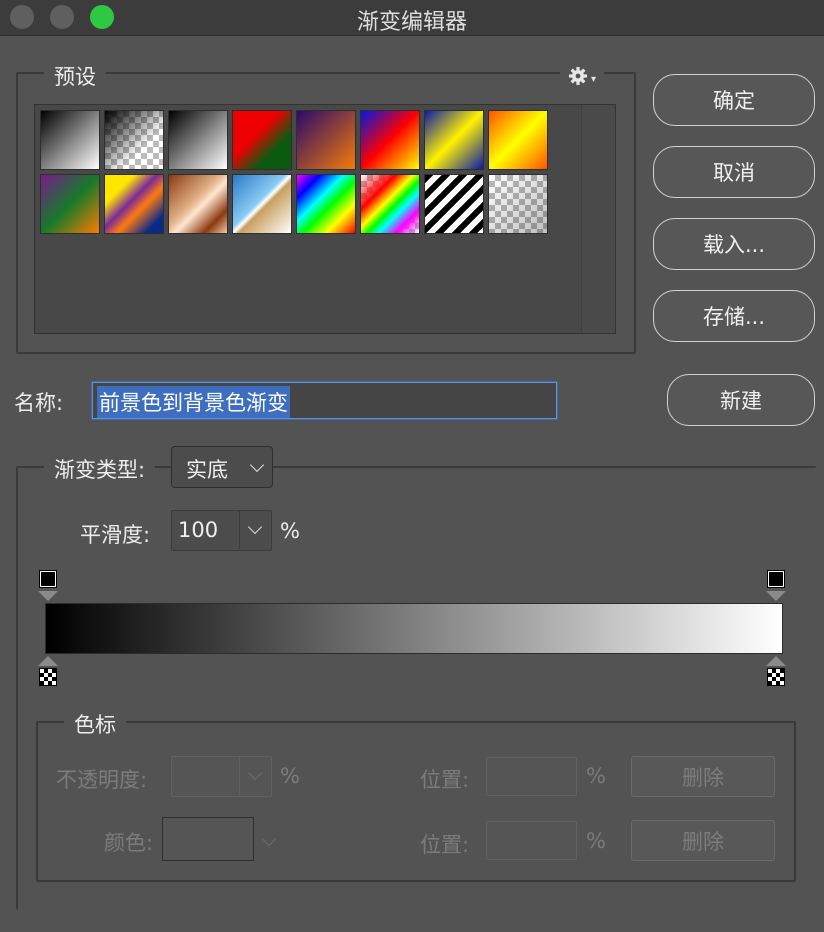 Image resolution: width=824 pixels, height=932 pixels. What do you see at coordinates (100, 469) in the screenshot?
I see `gradient-type-label: 渐变类型:` at bounding box center [100, 469].